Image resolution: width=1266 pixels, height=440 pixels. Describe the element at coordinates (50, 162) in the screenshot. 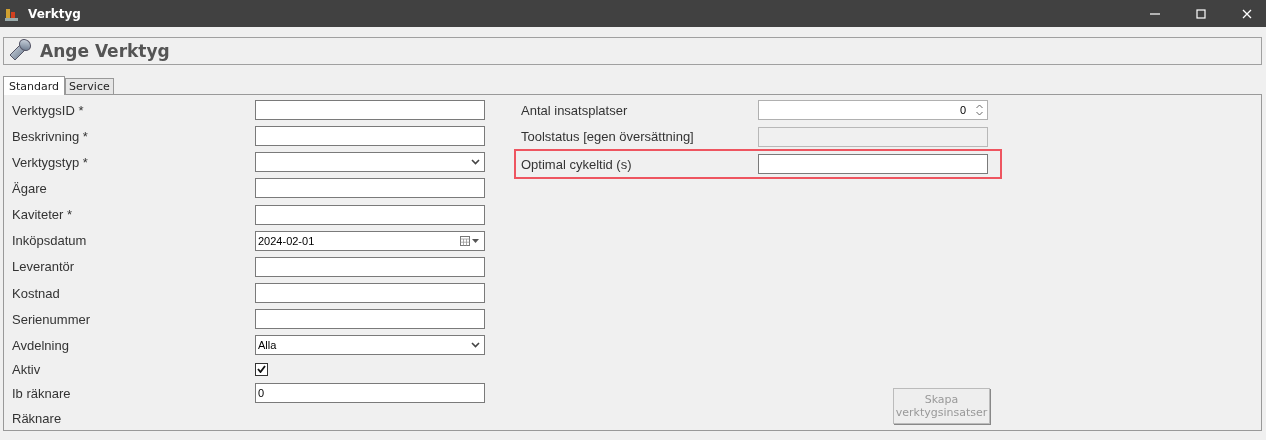

I see `field-label: Verktygstyp *` at that location.